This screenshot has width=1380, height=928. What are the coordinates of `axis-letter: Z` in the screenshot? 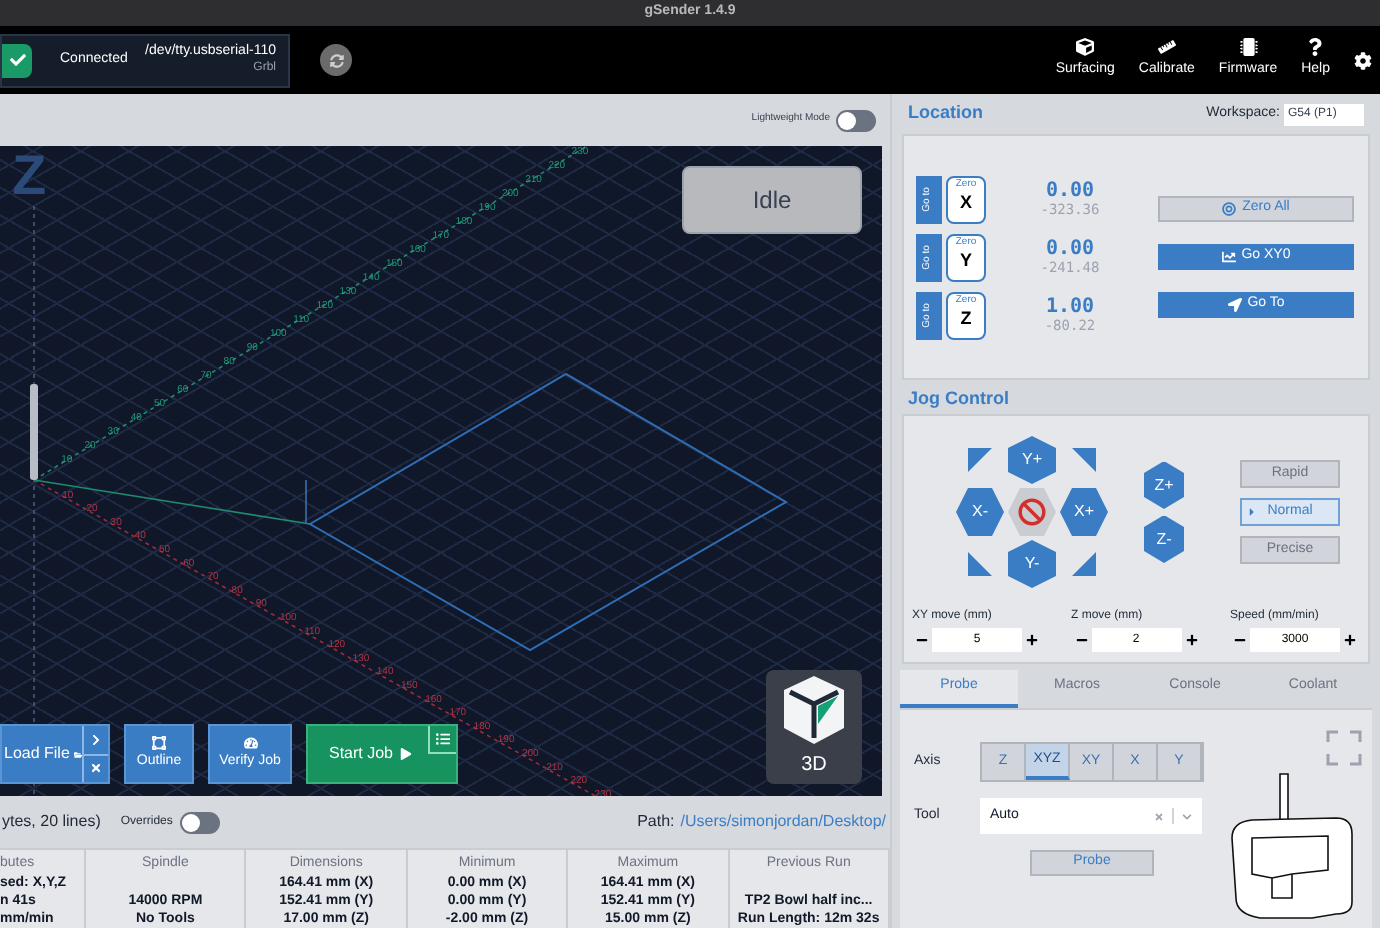 It's located at (29, 176).